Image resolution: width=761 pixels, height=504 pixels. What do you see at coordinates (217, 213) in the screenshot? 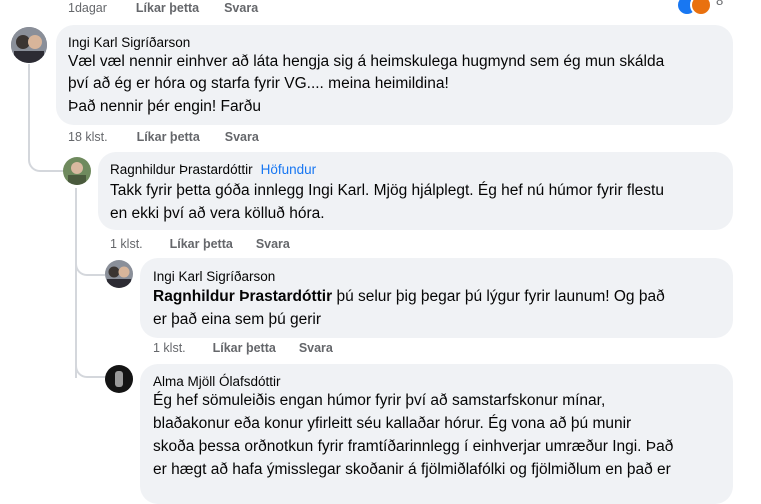
I see `comment-text-line: en ekki því að vera kölluð hóra.` at bounding box center [217, 213].